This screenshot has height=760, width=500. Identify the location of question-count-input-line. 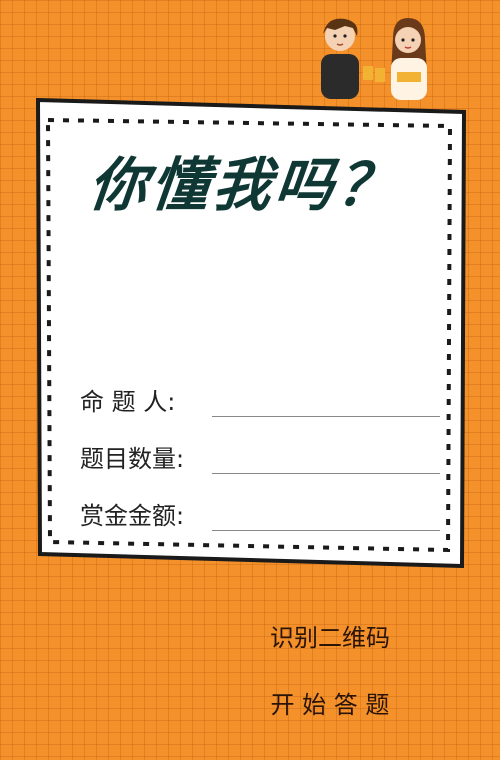
(326, 458).